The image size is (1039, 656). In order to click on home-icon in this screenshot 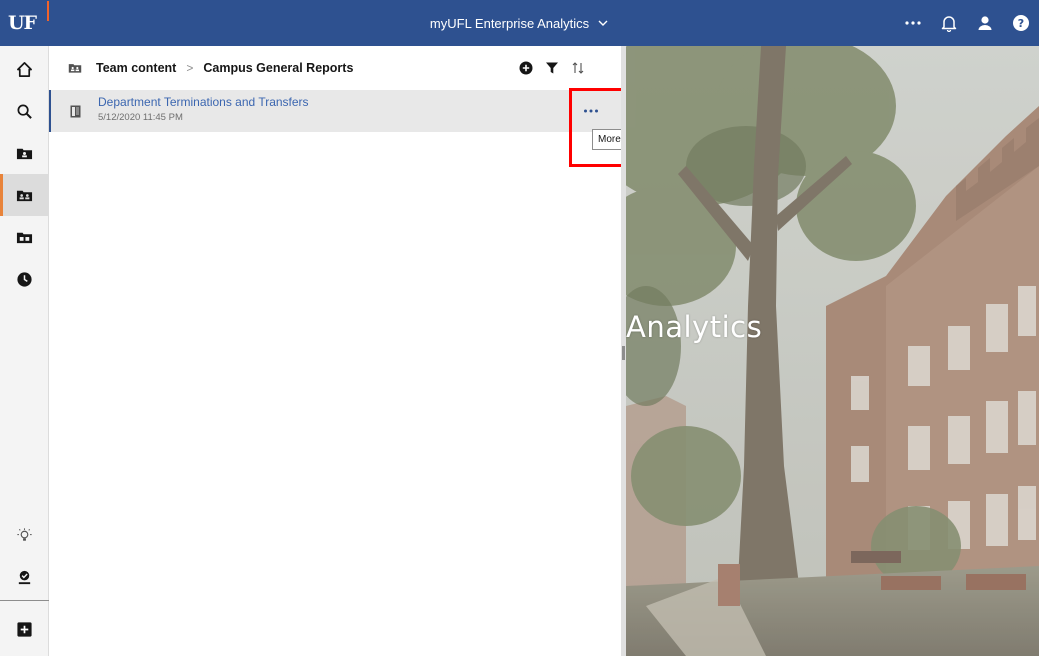, I will do `click(24, 69)`.